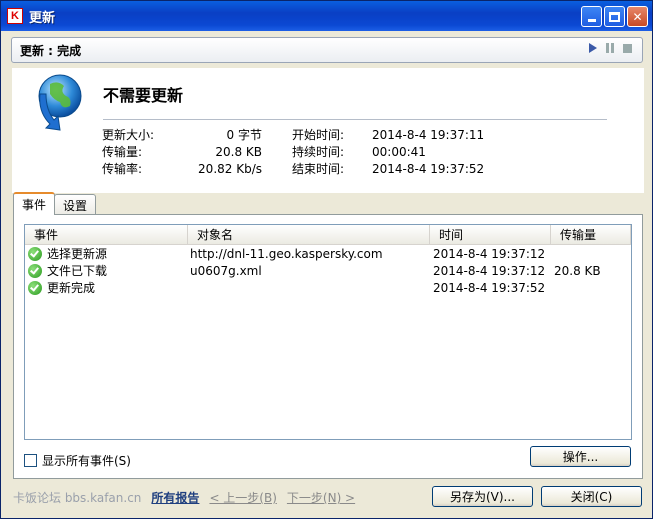 This screenshot has width=653, height=519. Describe the element at coordinates (399, 151) in the screenshot. I see `stat-duration-value: 00:00:41` at that location.